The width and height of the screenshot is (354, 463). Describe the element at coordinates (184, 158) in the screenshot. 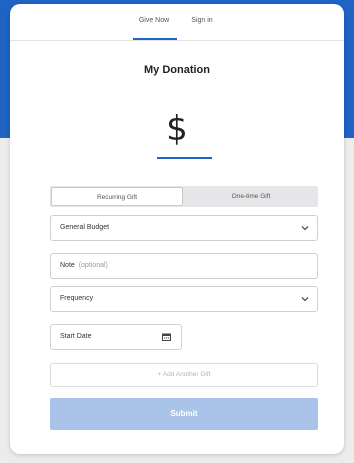

I see `amount-underline` at that location.